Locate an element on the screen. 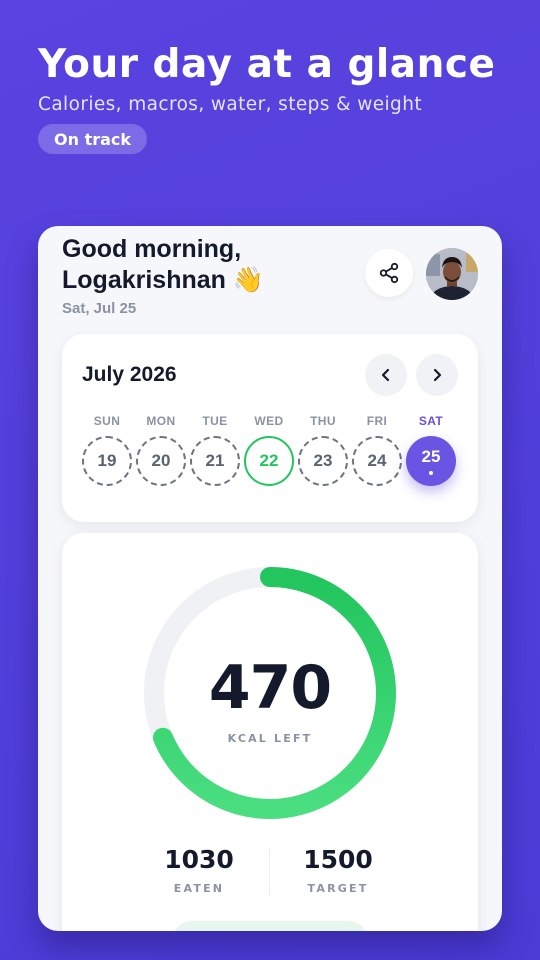 Image resolution: width=540 pixels, height=960 pixels. day-mon: MON 20 is located at coordinates (161, 450).